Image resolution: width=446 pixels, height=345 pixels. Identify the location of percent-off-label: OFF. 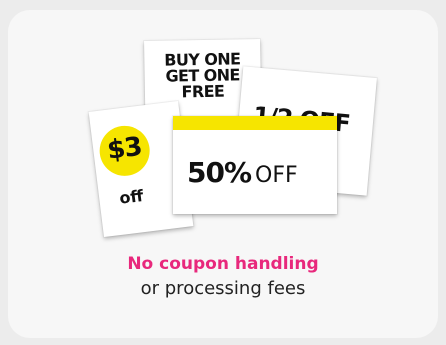
(276, 175).